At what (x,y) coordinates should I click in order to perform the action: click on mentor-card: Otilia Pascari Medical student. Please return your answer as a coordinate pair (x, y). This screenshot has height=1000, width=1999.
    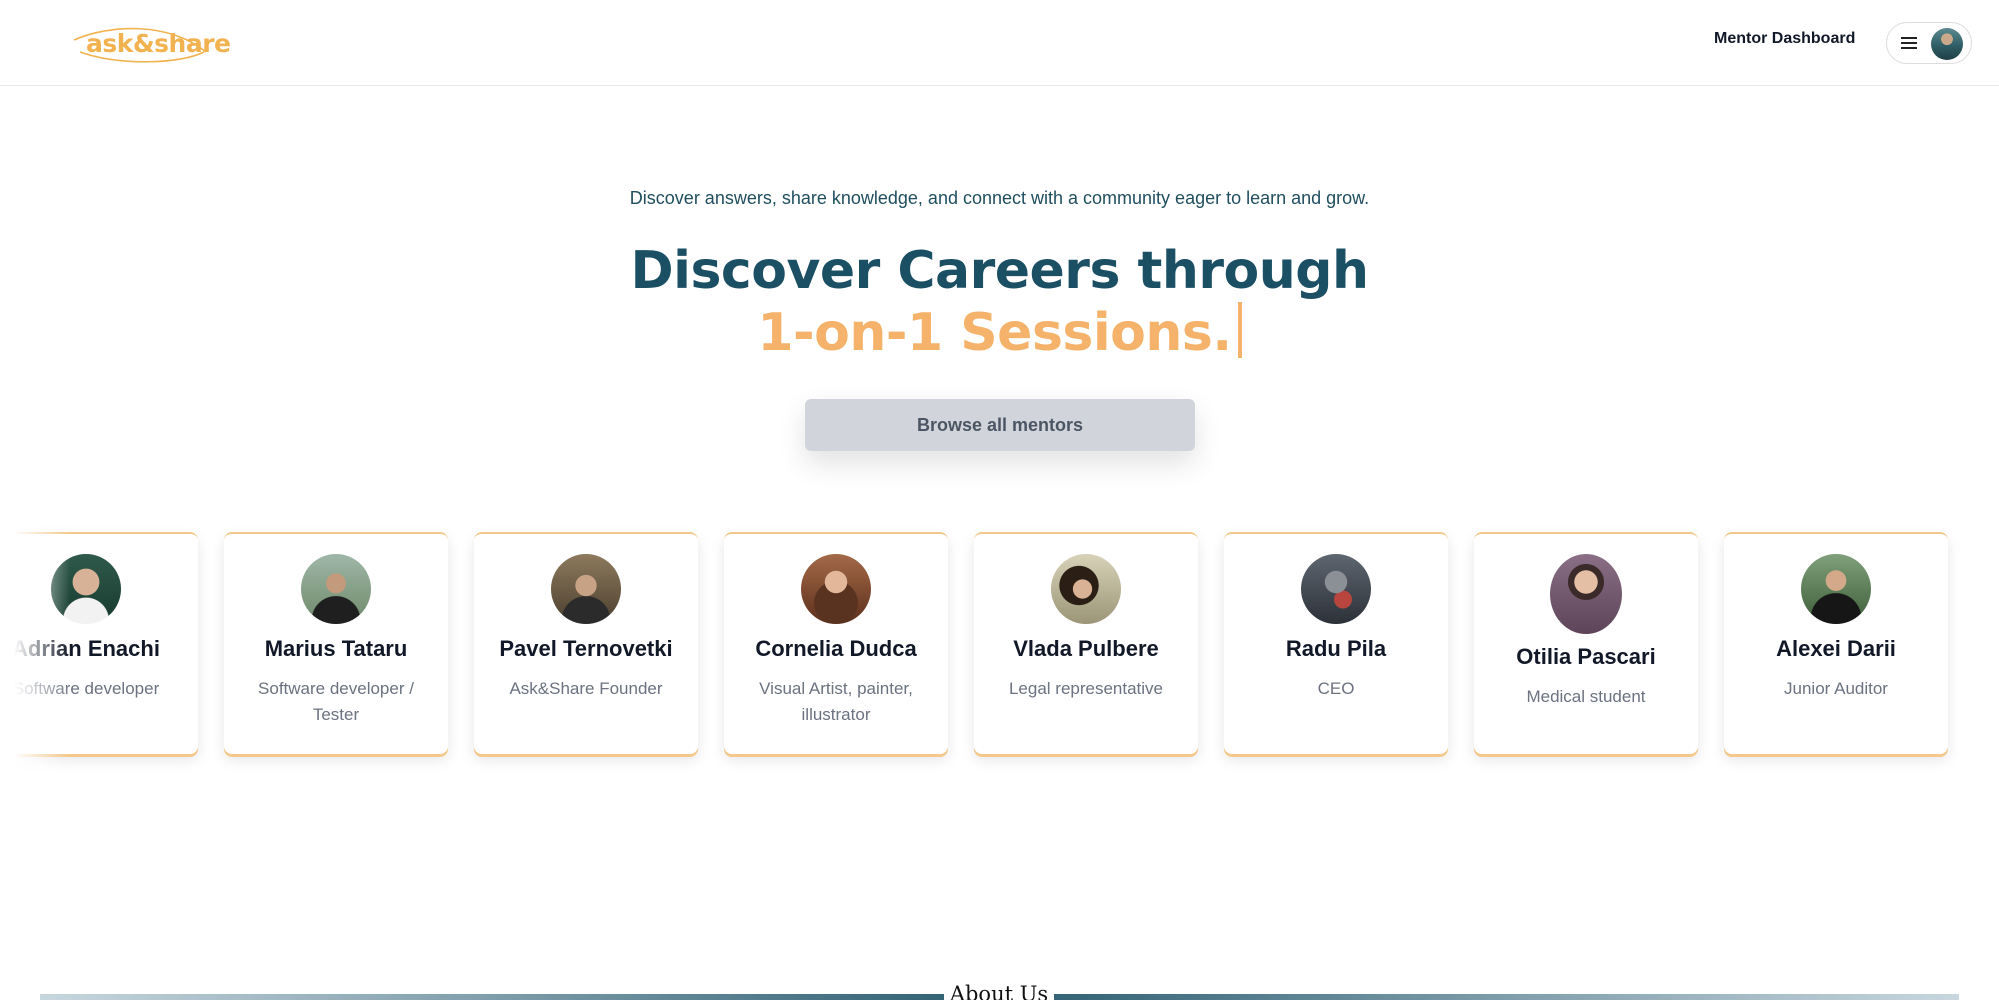
    Looking at the image, I should click on (1586, 643).